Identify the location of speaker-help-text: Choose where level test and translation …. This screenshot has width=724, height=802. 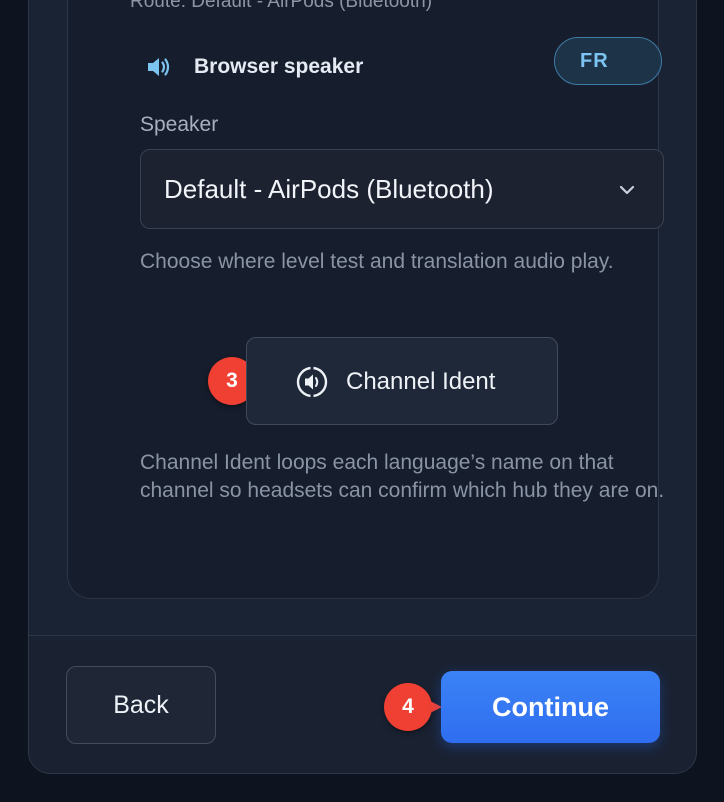
(377, 261).